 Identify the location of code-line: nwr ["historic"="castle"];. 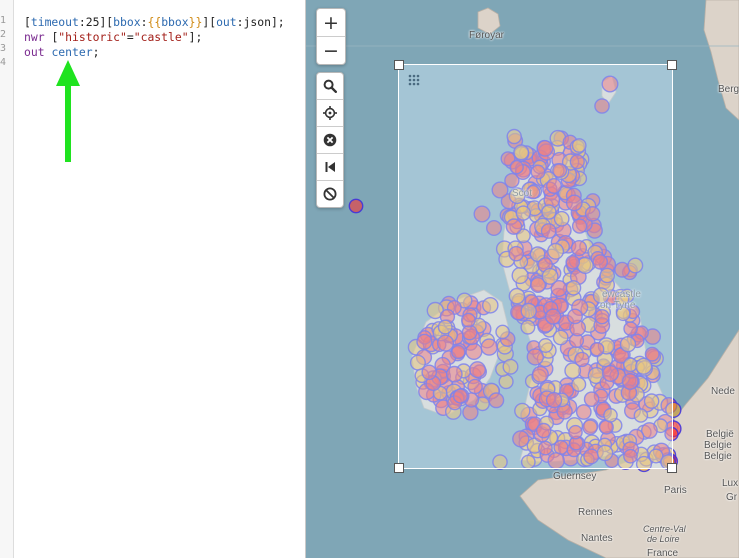
(113, 37).